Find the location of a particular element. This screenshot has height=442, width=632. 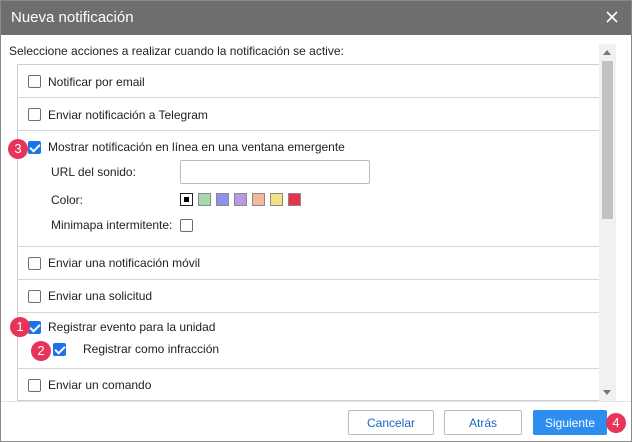

scroll-down-icon is located at coordinates (607, 392).